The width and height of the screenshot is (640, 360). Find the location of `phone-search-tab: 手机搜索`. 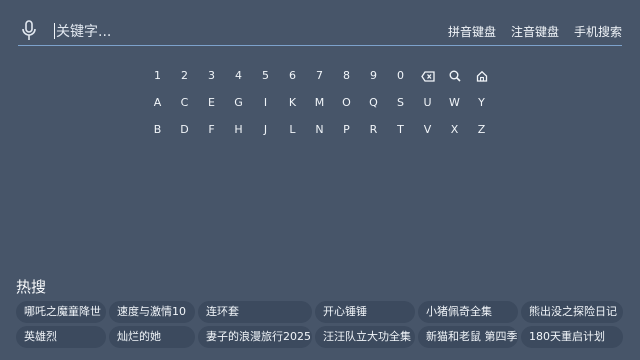

phone-search-tab: 手机搜索 is located at coordinates (598, 31).